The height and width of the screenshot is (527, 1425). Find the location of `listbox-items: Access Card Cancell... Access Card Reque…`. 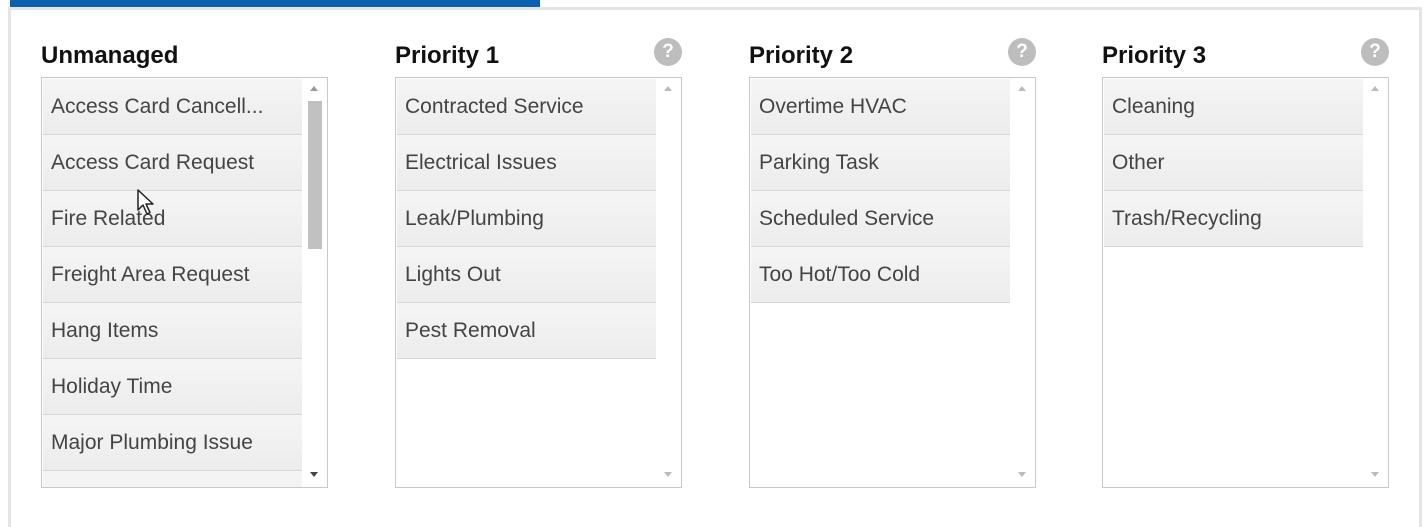

listbox-items: Access Card Cancell... Access Card Reque… is located at coordinates (172, 283).